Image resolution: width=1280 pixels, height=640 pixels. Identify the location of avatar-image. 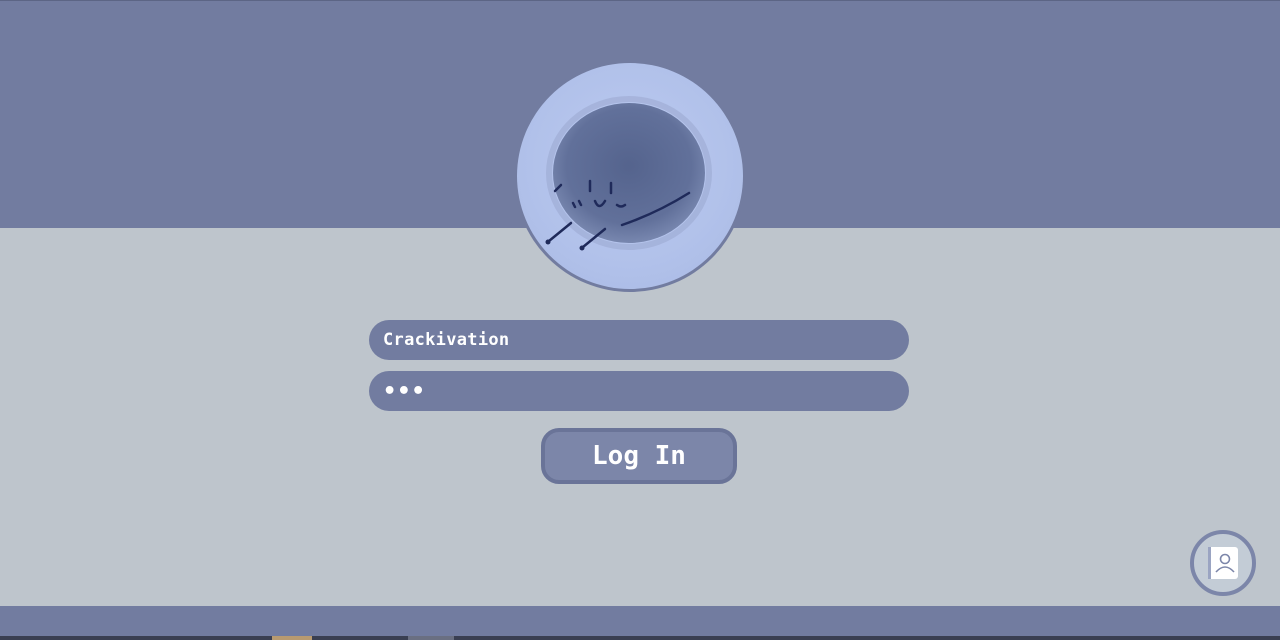
(630, 176).